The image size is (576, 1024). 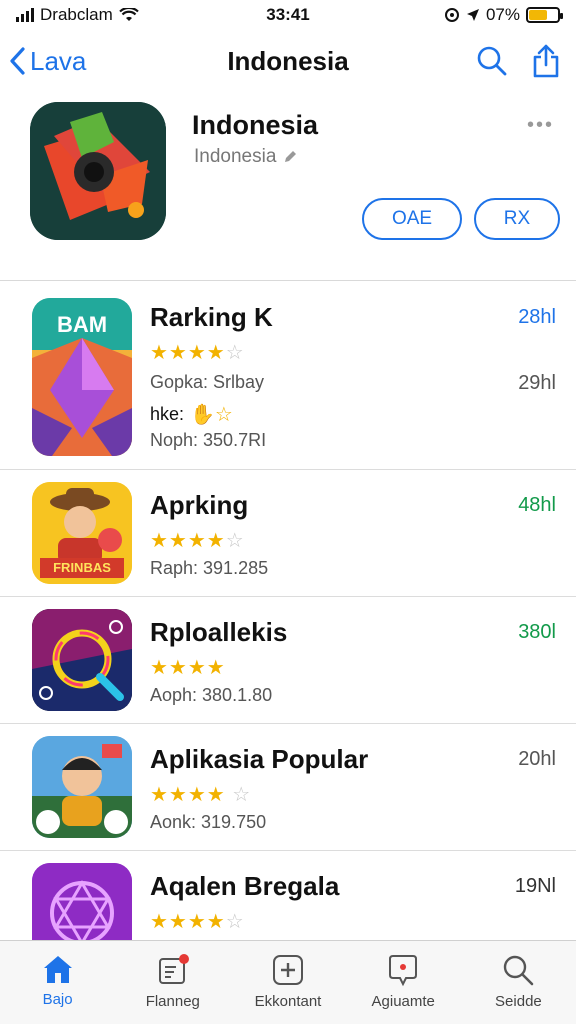 What do you see at coordinates (502, 14) in the screenshot?
I see `battery-percent: 07%` at bounding box center [502, 14].